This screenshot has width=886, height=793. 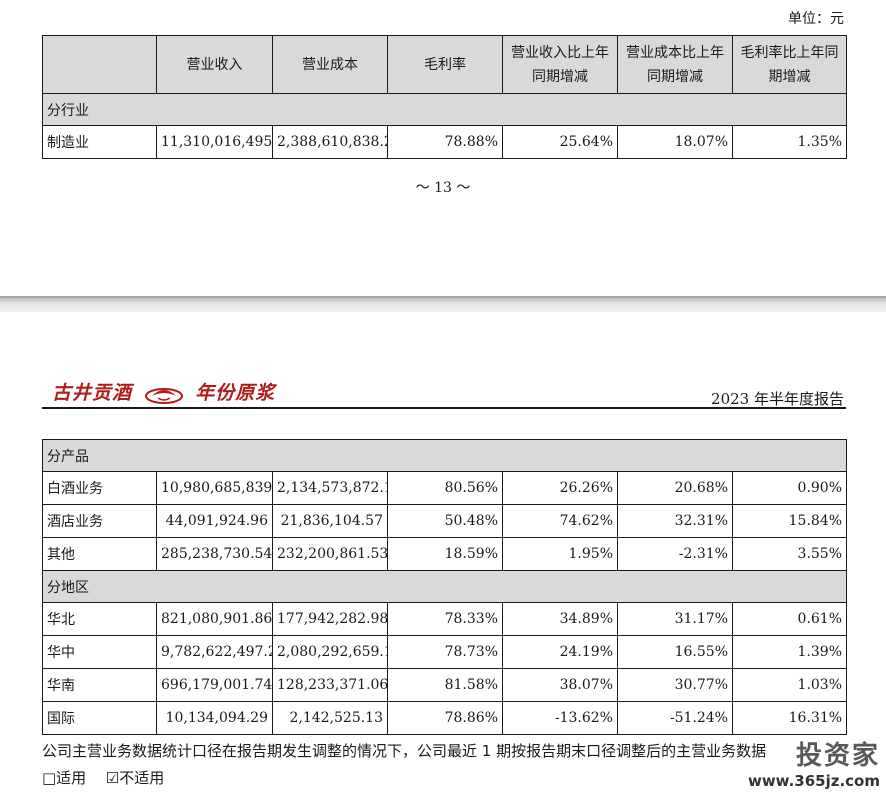 I want to click on margin-change-cell: 0.90%, so click(x=789, y=488).